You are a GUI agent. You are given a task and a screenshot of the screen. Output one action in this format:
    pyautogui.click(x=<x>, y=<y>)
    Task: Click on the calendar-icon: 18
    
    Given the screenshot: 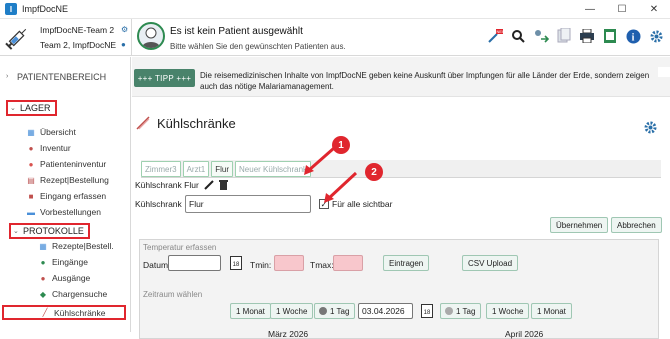 What is the action you would take?
    pyautogui.click(x=236, y=263)
    